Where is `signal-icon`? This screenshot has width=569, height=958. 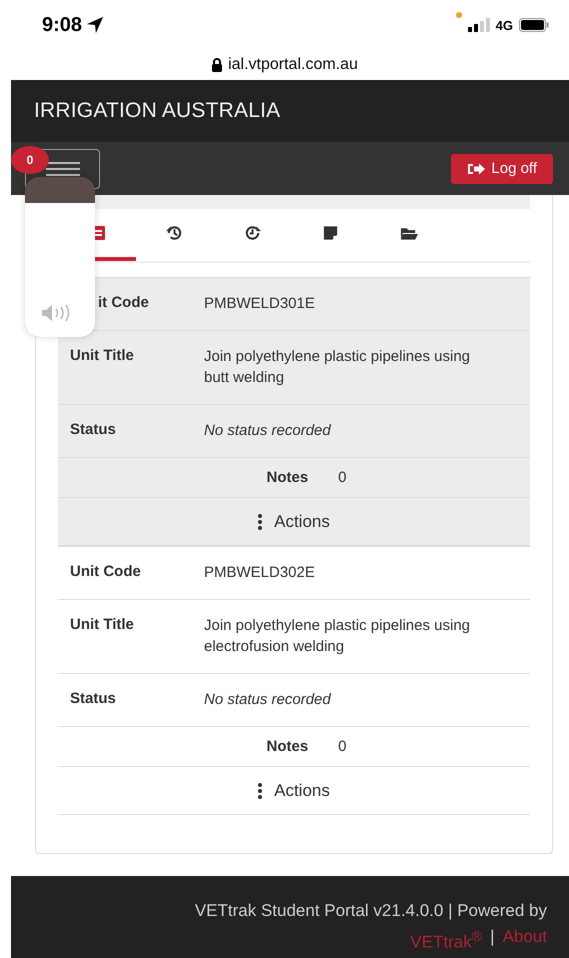
signal-icon is located at coordinates (479, 25).